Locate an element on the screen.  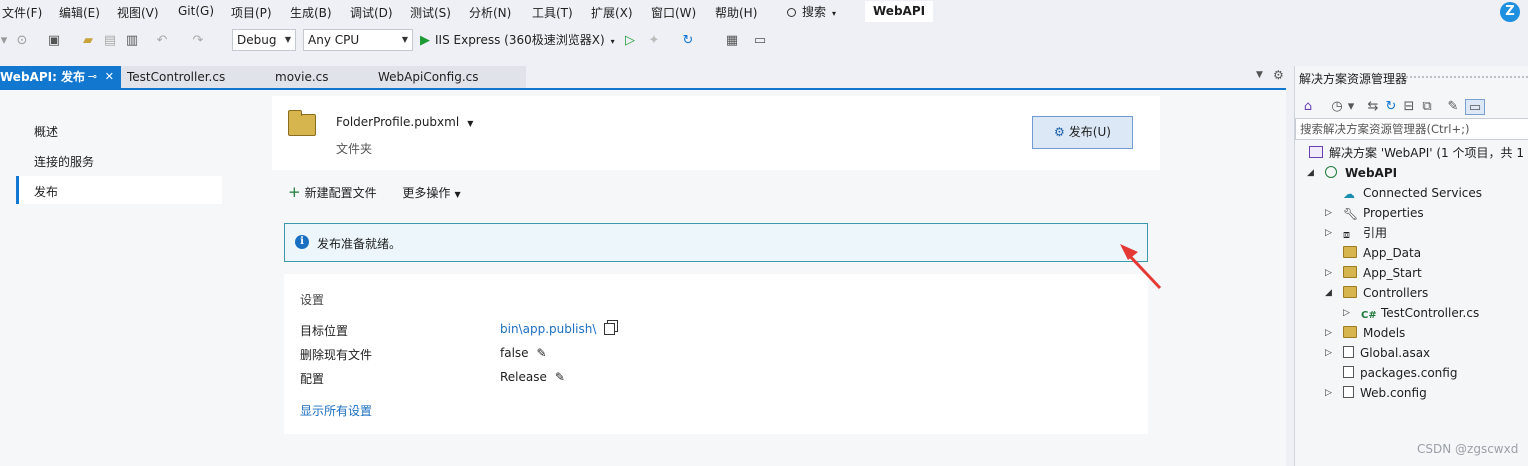
tree-node: ▷ Models is located at coordinates (1365, 333).